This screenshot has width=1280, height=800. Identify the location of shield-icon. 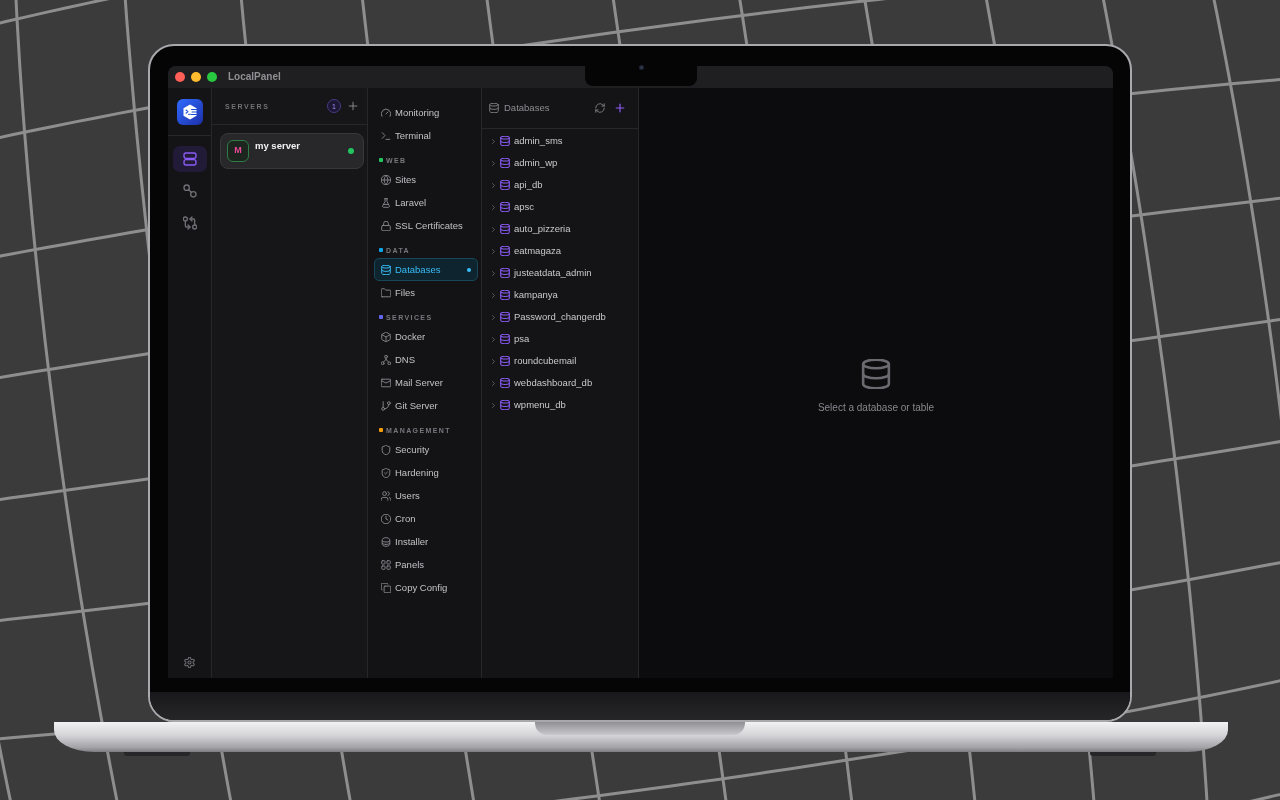
(386, 449).